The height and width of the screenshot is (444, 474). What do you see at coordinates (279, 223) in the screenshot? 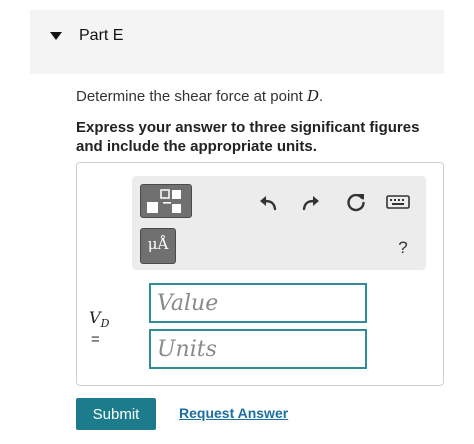
I see `math-toolbar: μÅ ?` at bounding box center [279, 223].